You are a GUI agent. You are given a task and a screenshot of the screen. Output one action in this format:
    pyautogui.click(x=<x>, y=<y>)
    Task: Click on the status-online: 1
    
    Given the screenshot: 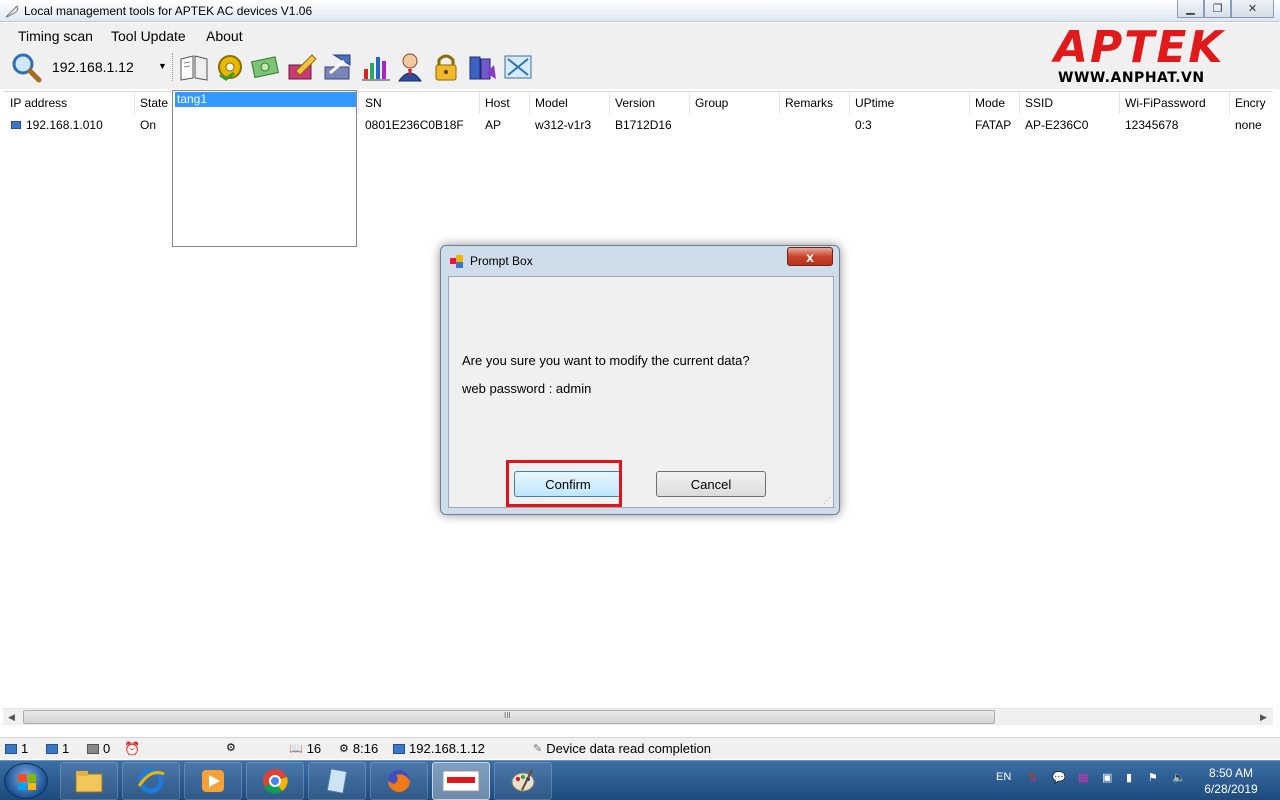 What is the action you would take?
    pyautogui.click(x=16, y=748)
    